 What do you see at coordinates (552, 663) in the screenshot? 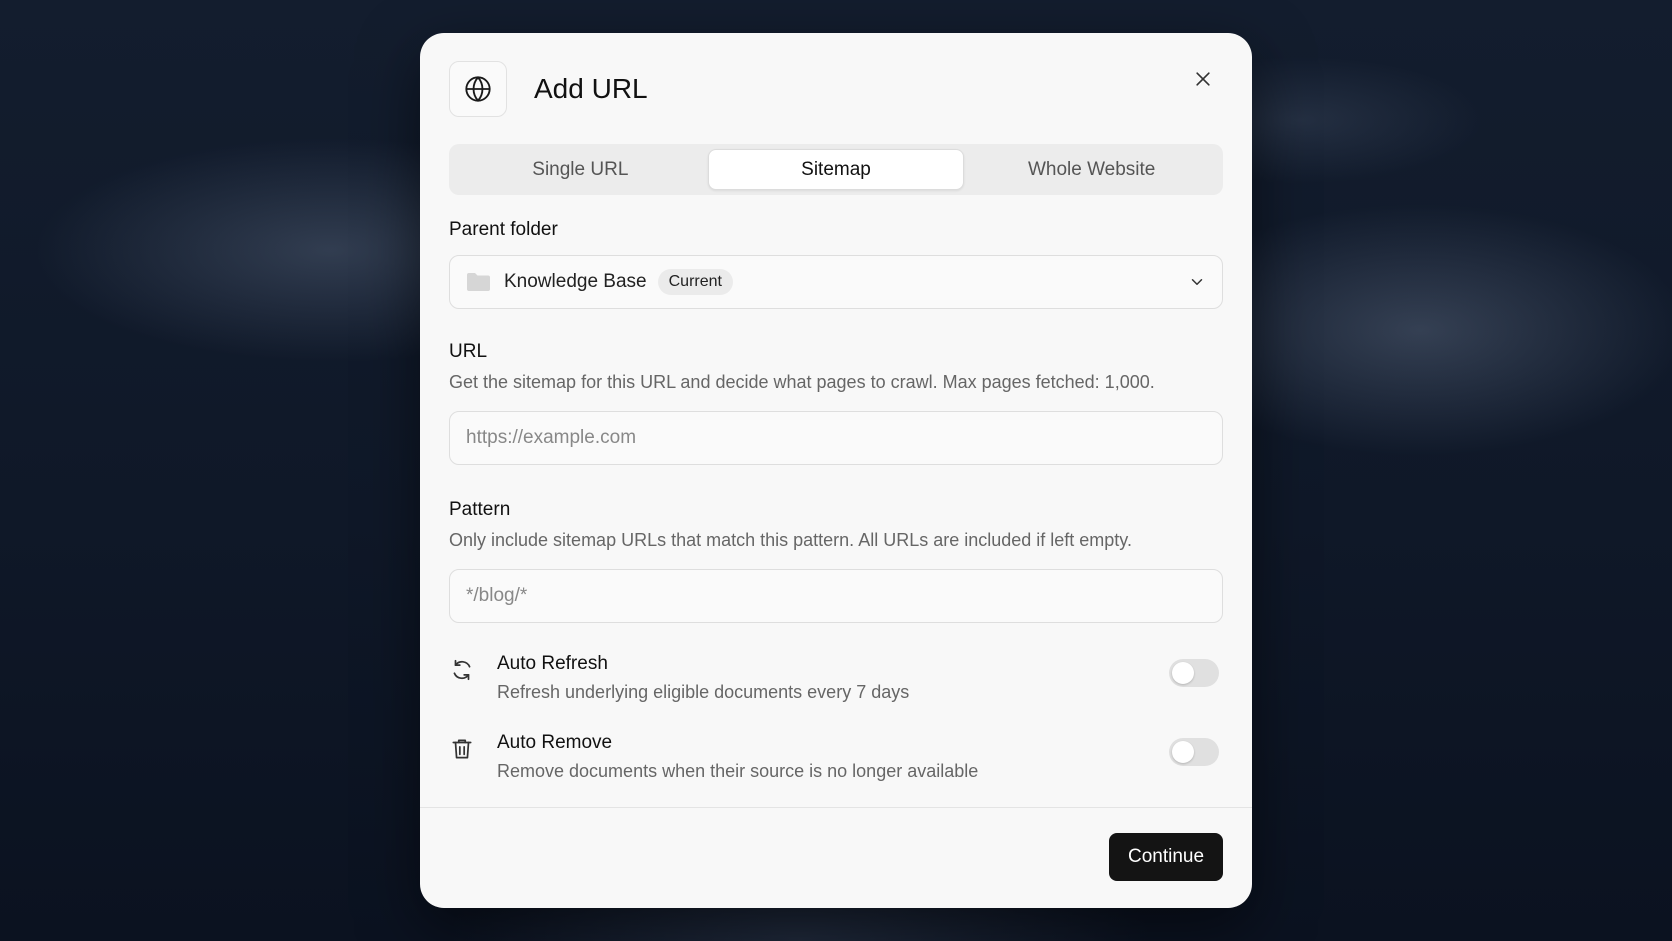
I see `auto-refresh-title: Auto Refresh` at bounding box center [552, 663].